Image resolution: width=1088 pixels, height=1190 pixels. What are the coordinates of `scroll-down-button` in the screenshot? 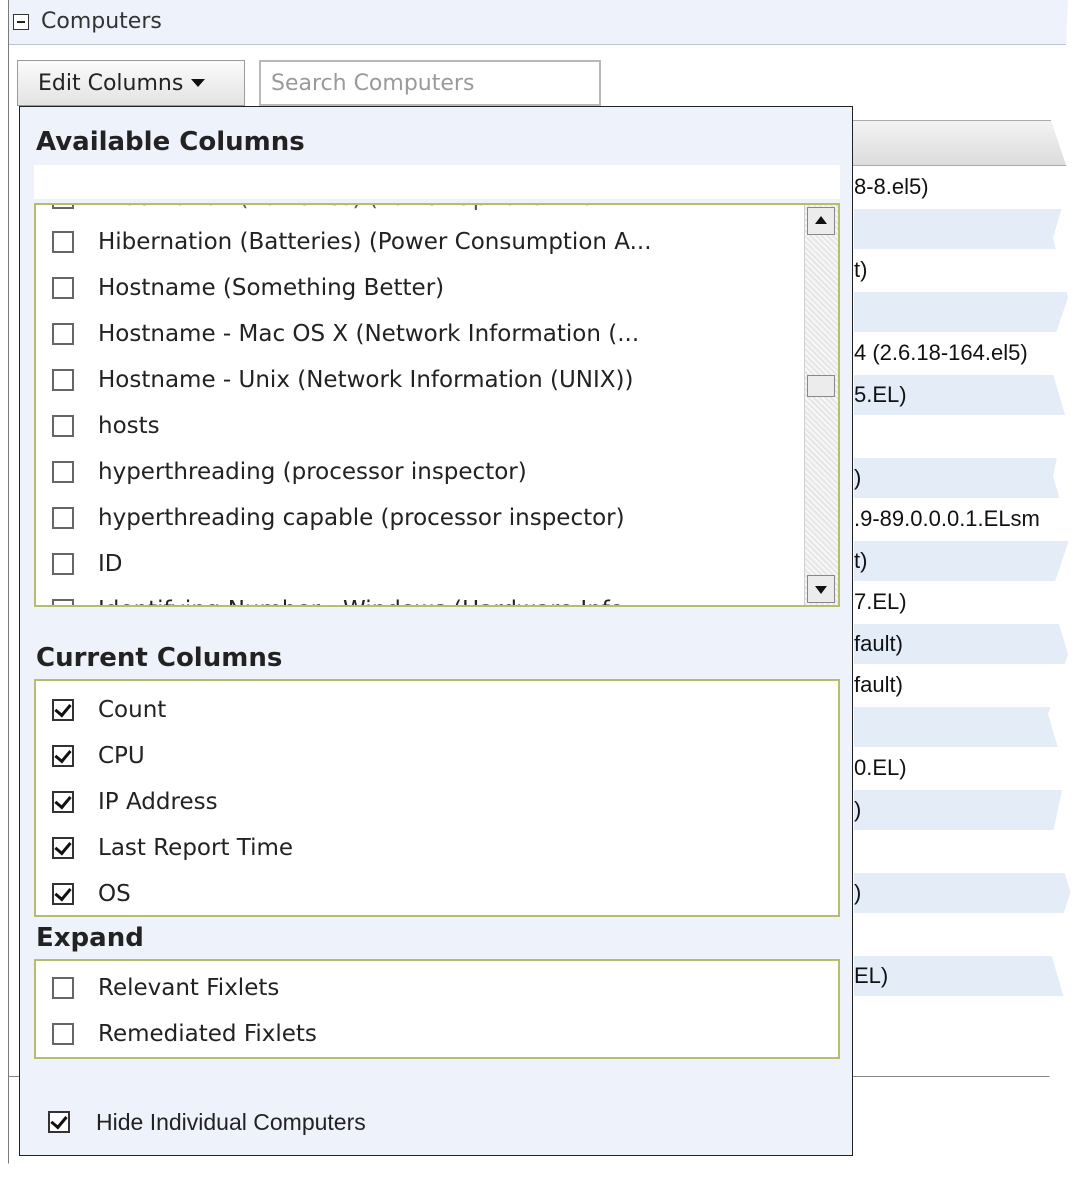 It's located at (821, 589).